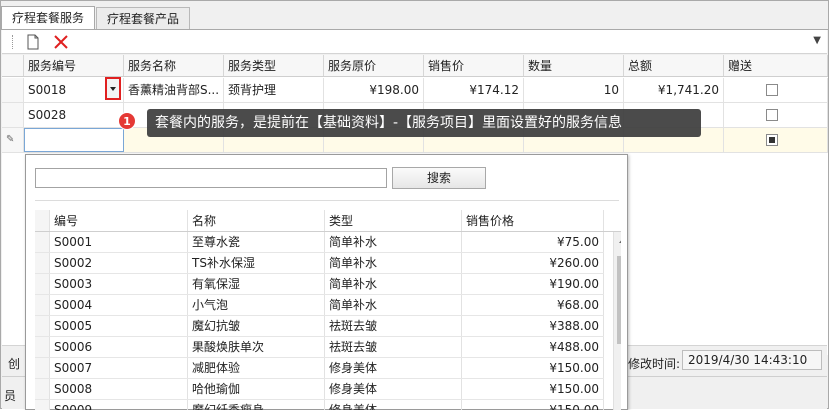  Describe the element at coordinates (274, 90) in the screenshot. I see `cell-type: 颈背护理` at that location.